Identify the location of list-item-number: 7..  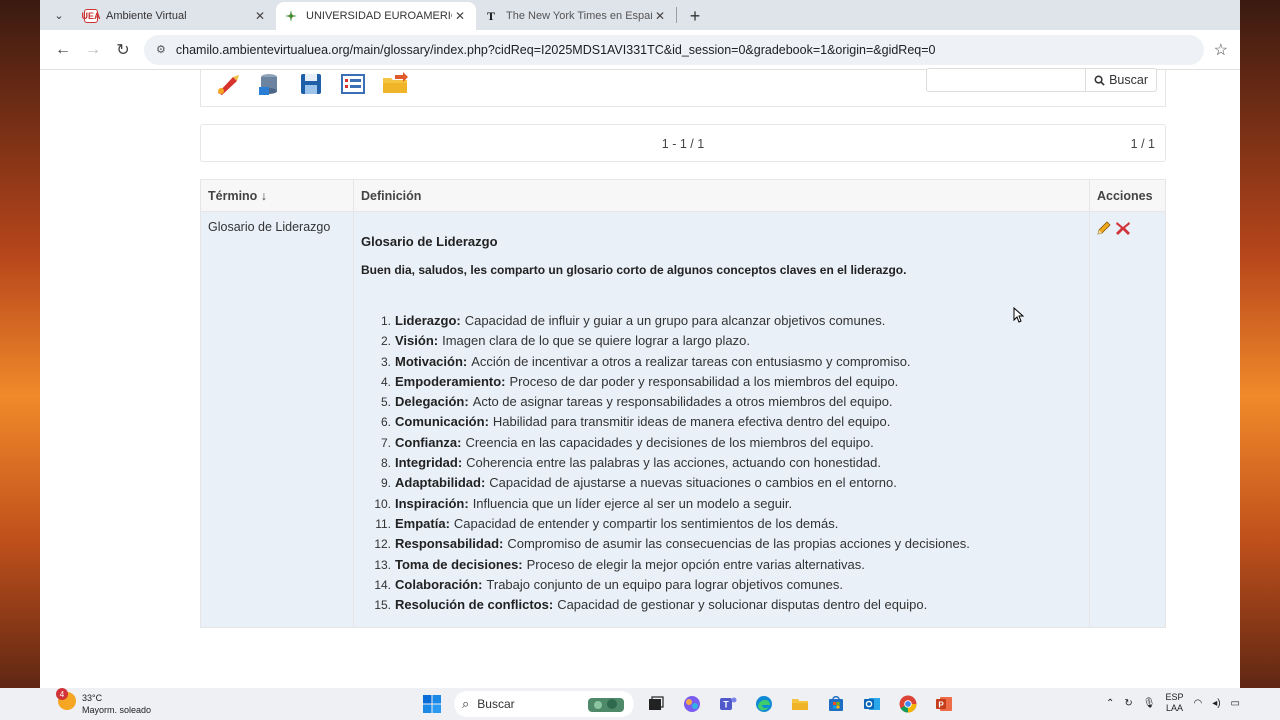
(385, 442).